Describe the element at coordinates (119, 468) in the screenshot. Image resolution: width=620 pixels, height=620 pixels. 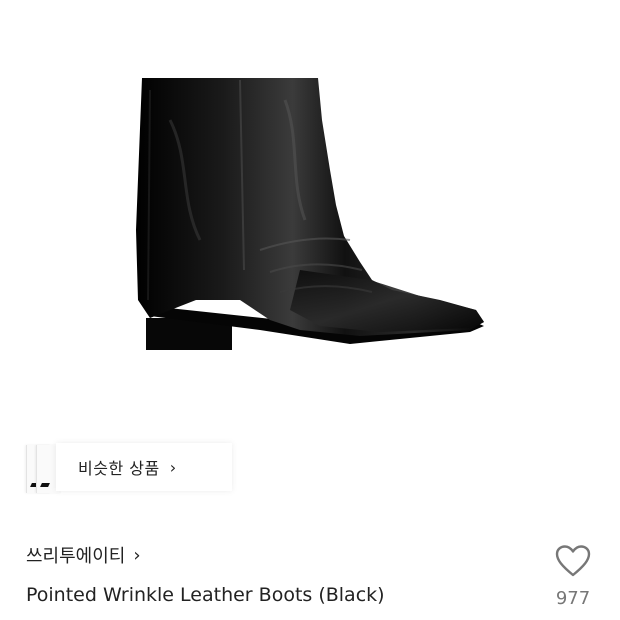
I see `similar-products-label: 비슷한 상품` at that location.